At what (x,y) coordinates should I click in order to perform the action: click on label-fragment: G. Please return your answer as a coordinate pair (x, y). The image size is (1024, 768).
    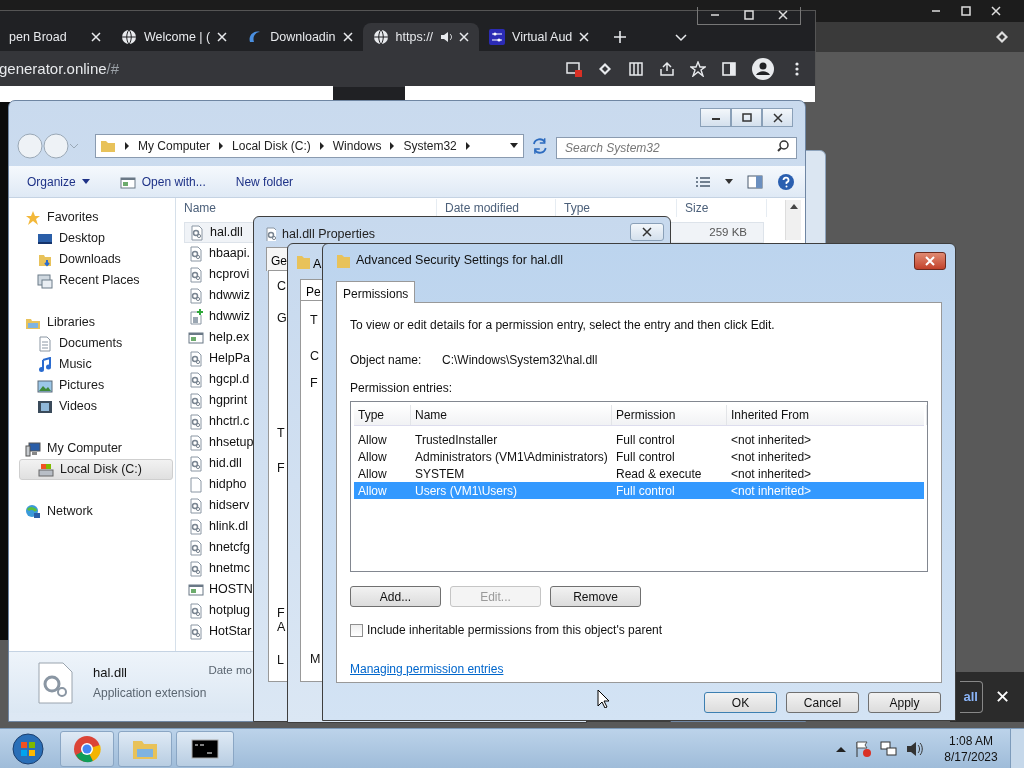
    Looking at the image, I should click on (282, 318).